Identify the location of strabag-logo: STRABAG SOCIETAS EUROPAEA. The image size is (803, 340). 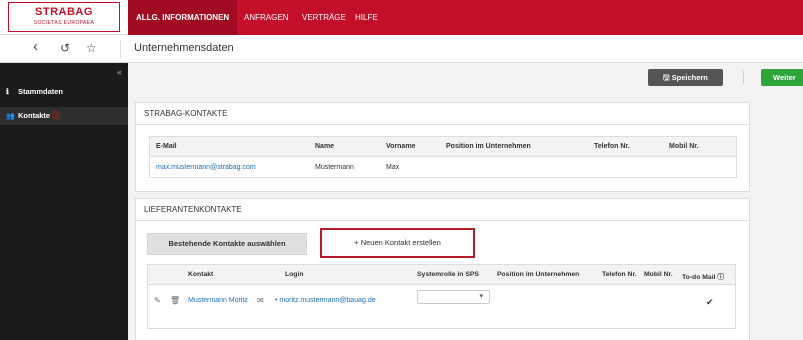
(64, 17).